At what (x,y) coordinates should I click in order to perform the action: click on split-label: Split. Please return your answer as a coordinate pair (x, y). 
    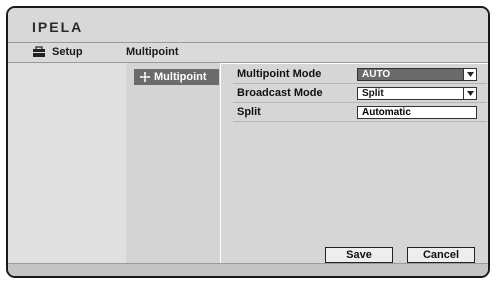
    Looking at the image, I should click on (249, 112).